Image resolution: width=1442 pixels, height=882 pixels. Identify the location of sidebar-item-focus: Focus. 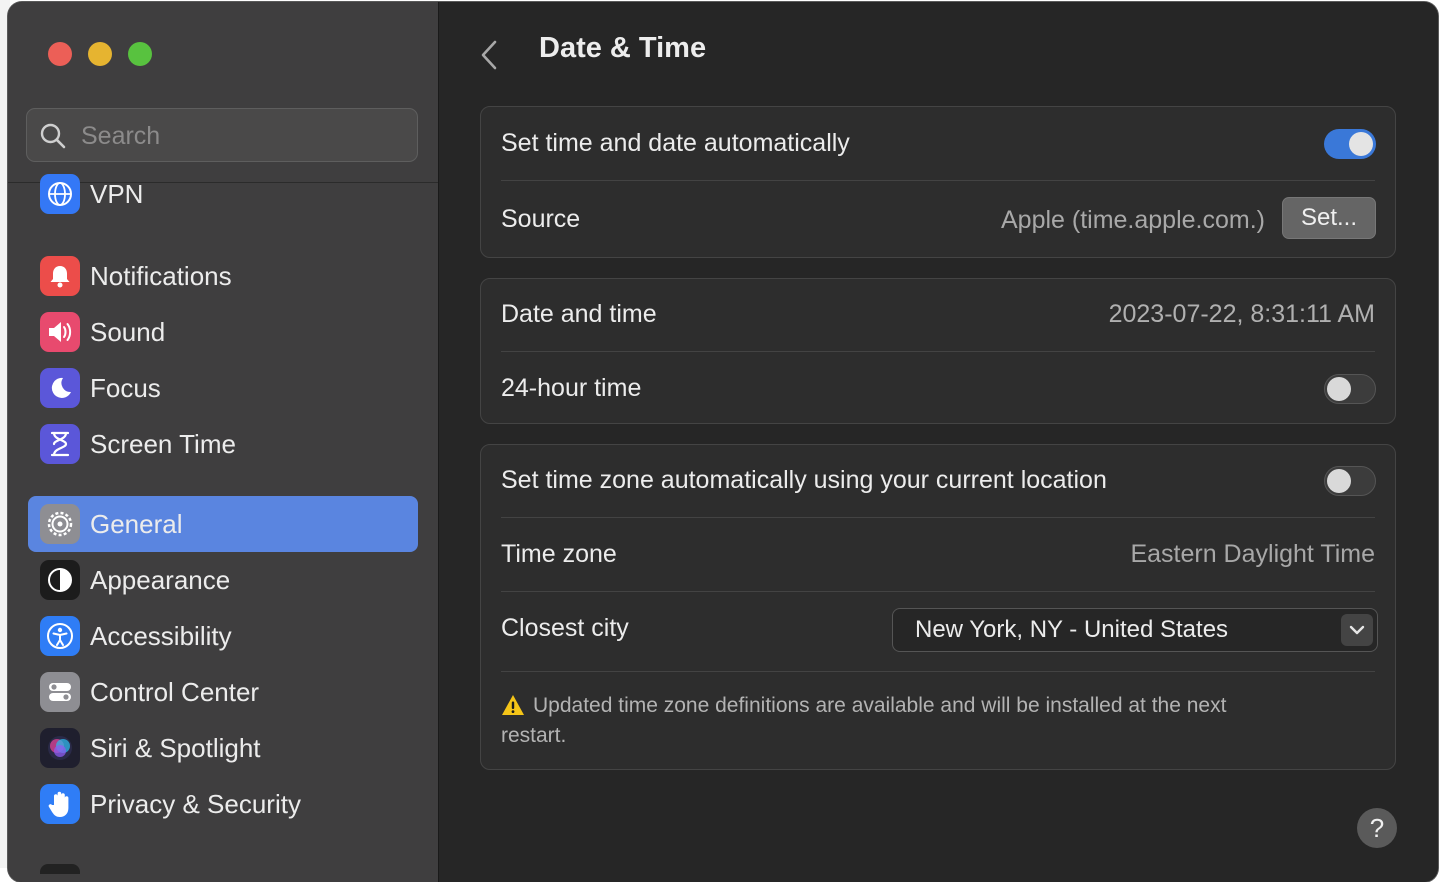
(223, 388).